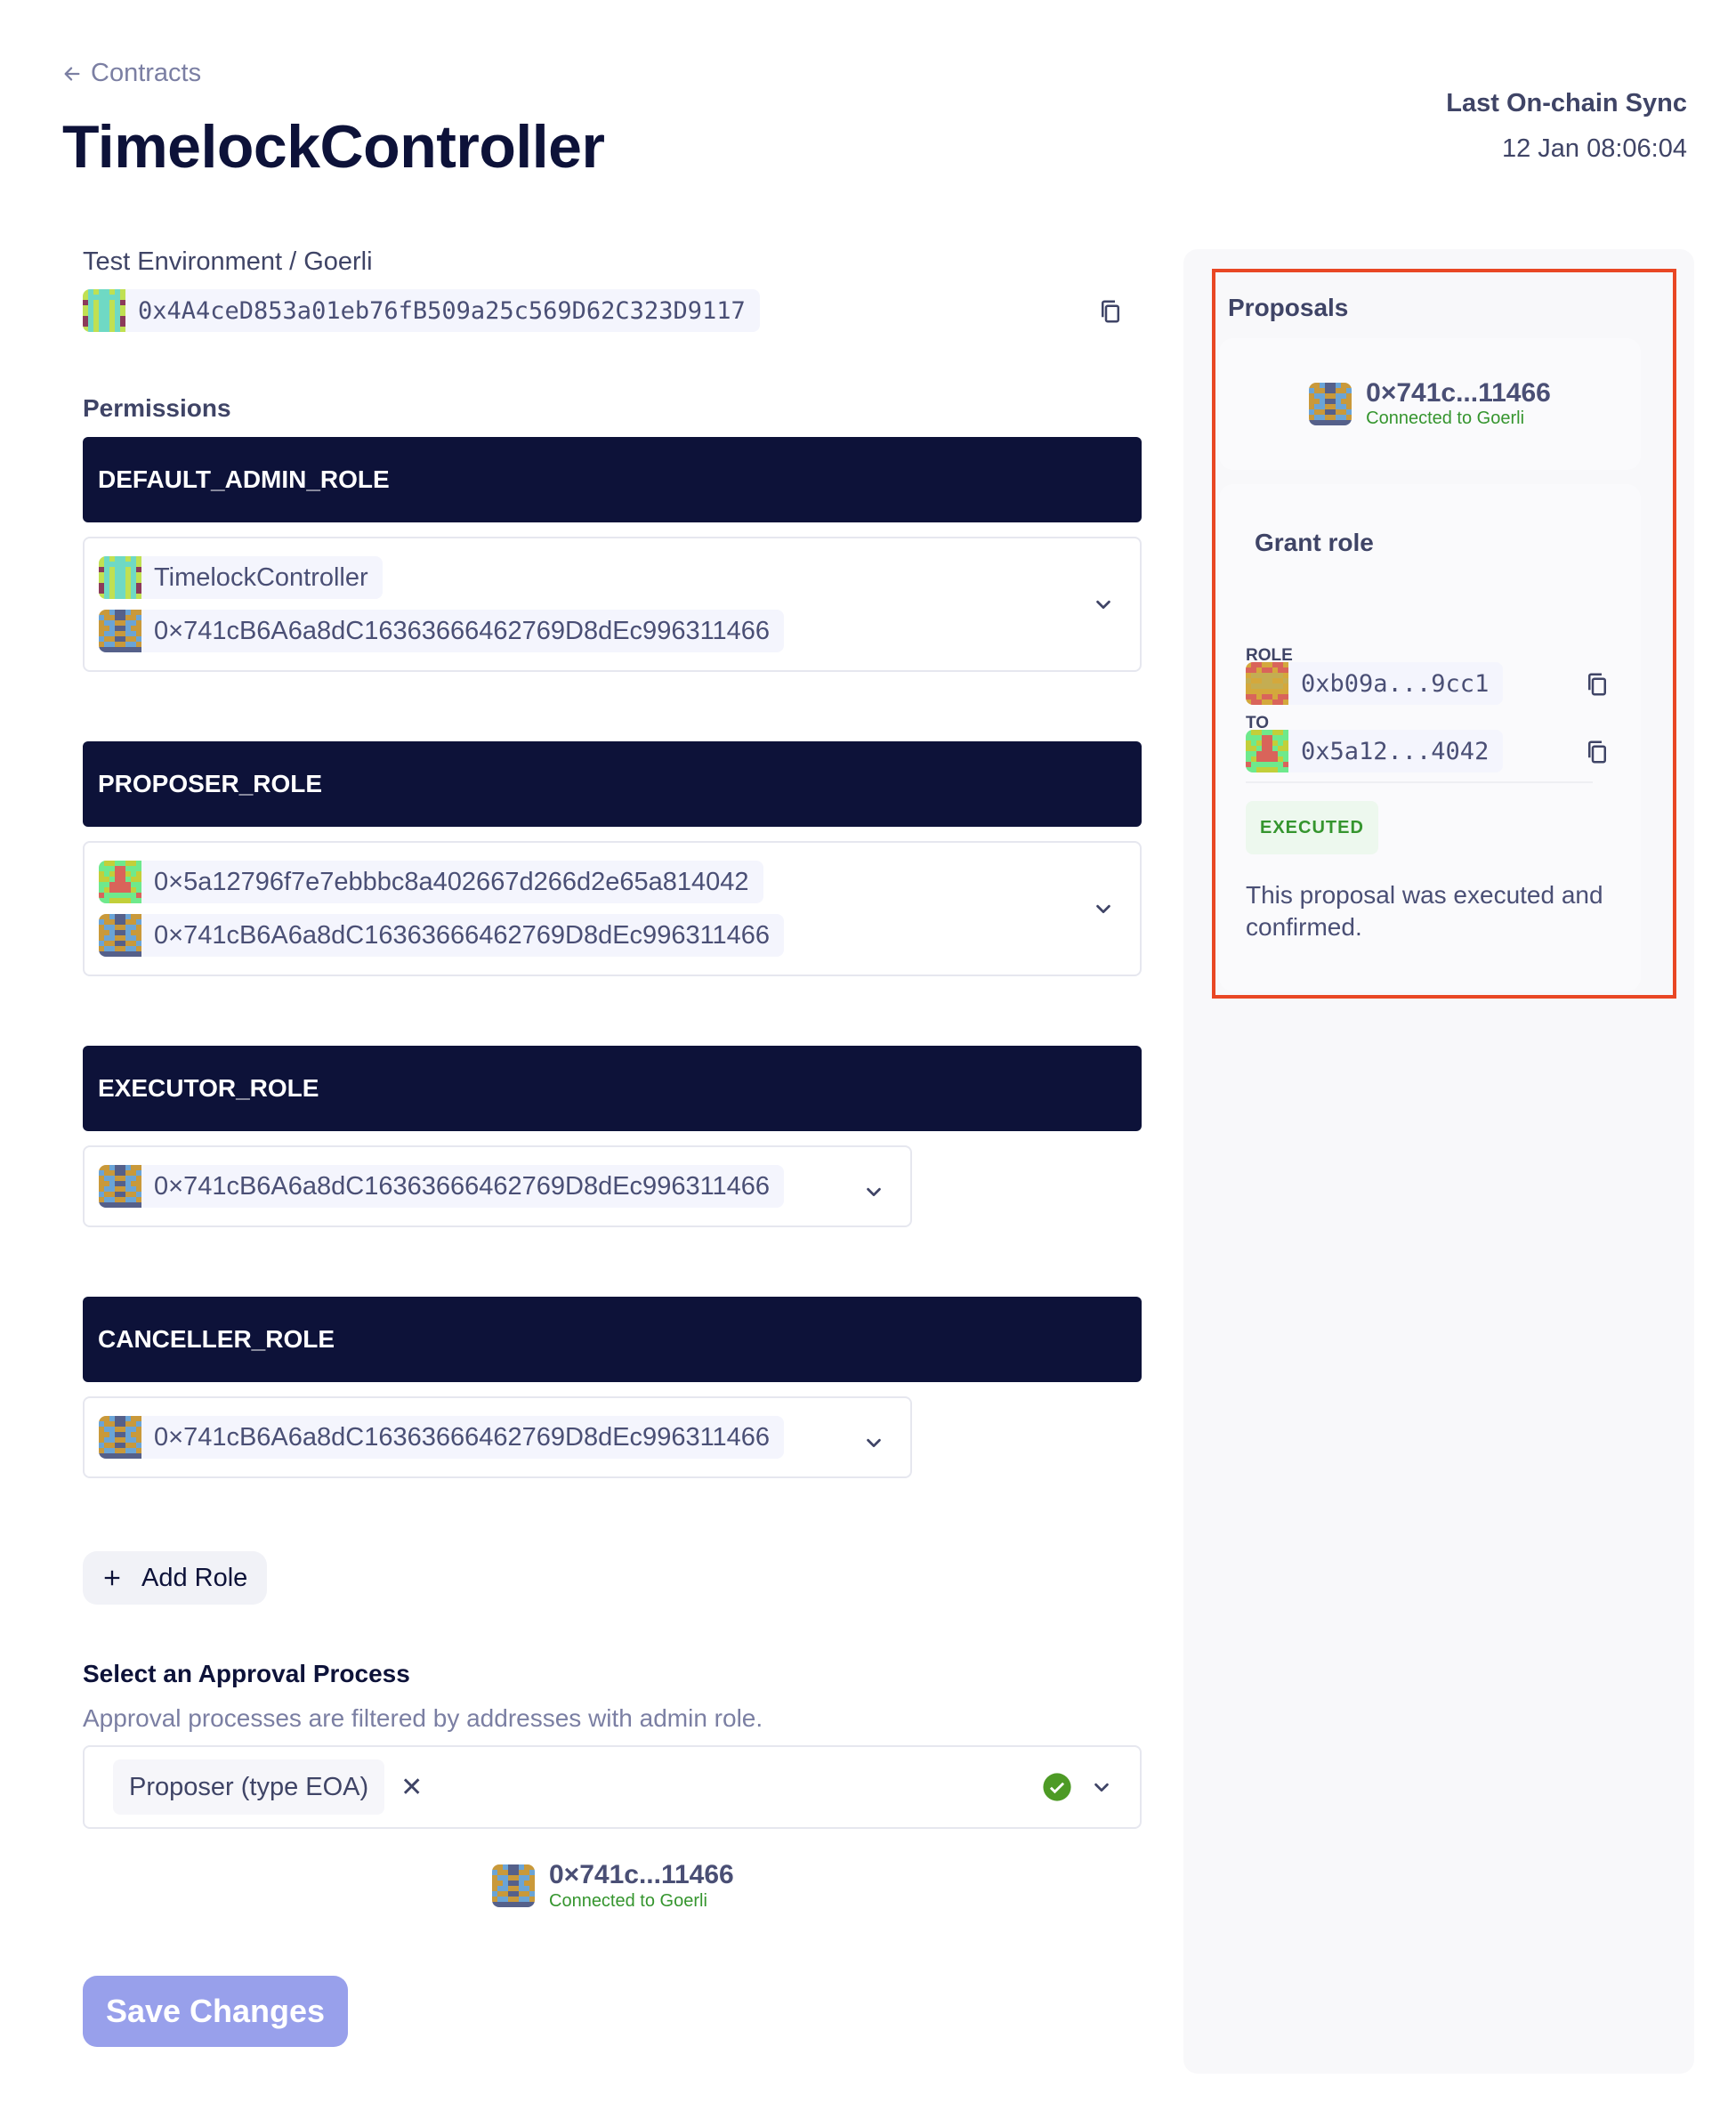  I want to click on permissions-label: Permissions, so click(157, 408).